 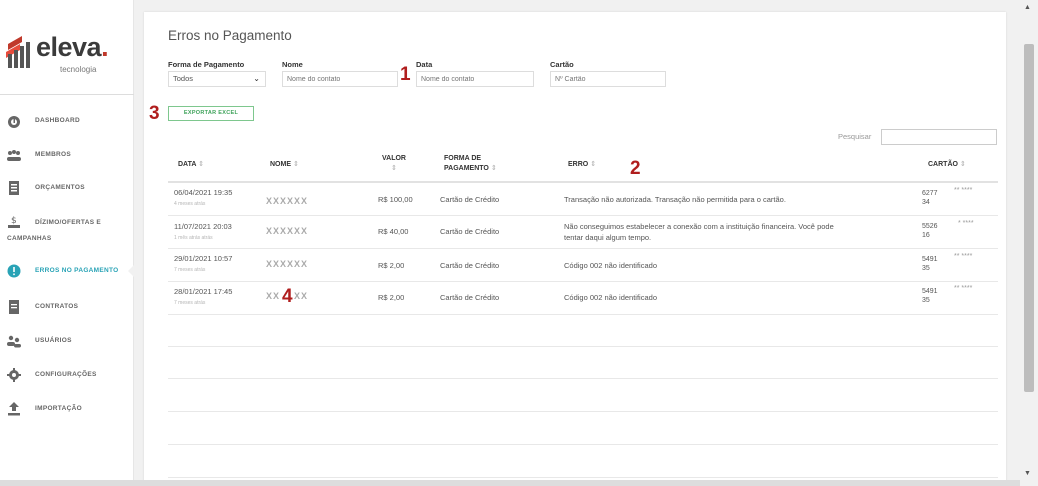 I want to click on column-header-card: CARTÃO ⇕, so click(x=947, y=165).